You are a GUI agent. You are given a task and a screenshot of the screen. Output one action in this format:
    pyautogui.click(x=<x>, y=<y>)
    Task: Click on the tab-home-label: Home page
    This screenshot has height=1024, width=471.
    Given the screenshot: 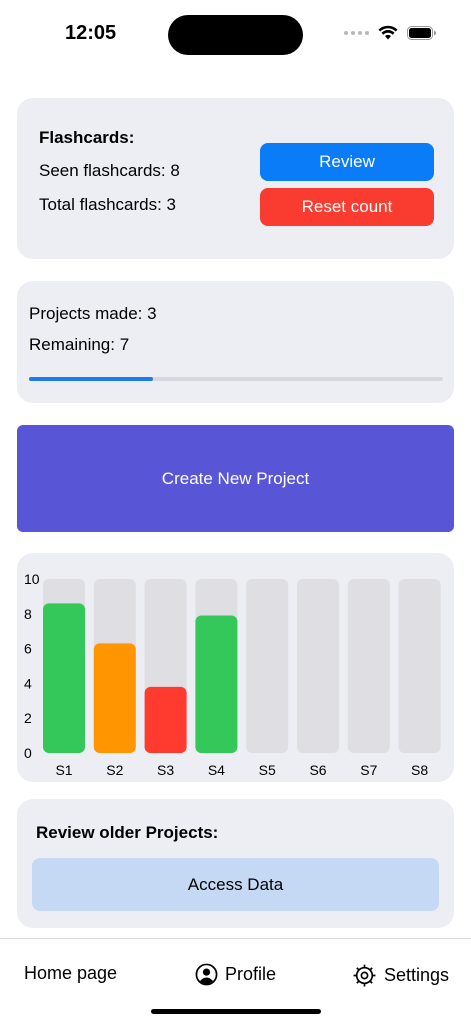 What is the action you would take?
    pyautogui.click(x=71, y=973)
    